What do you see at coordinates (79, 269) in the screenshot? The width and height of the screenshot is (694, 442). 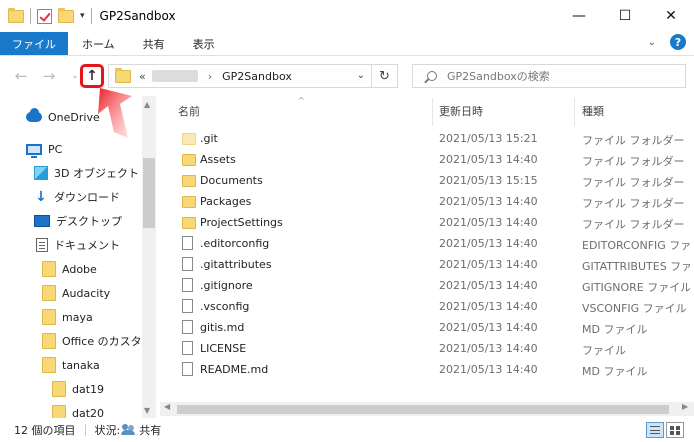 I see `sidebar-item-label: Adobe` at bounding box center [79, 269].